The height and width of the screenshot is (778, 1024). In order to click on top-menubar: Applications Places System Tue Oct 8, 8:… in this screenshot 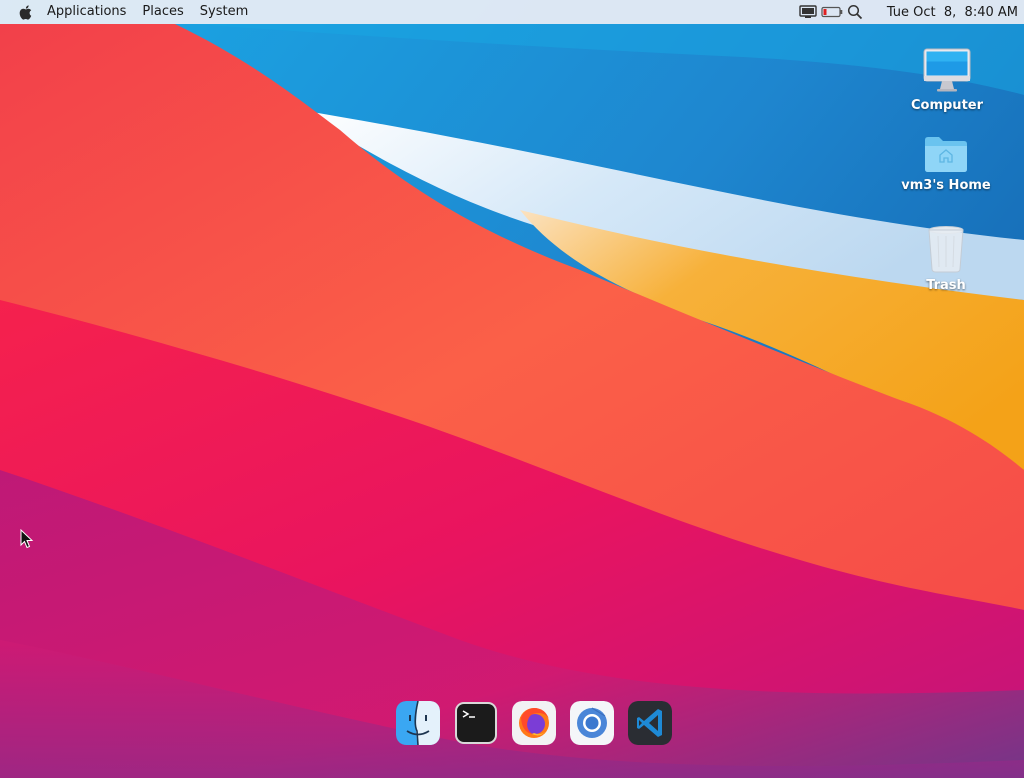, I will do `click(512, 12)`.